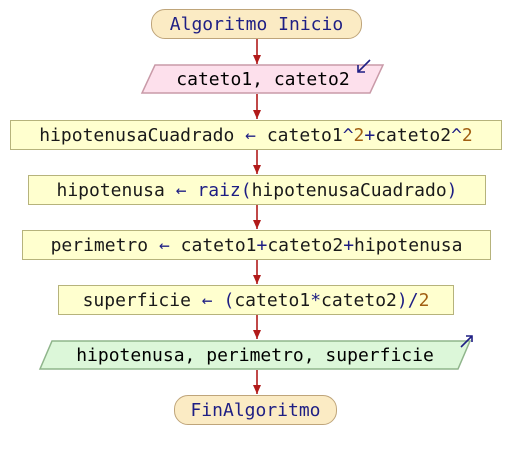 The width and height of the screenshot is (512, 460). I want to click on step2-arg: hipotenusaCuadrado, so click(349, 190).